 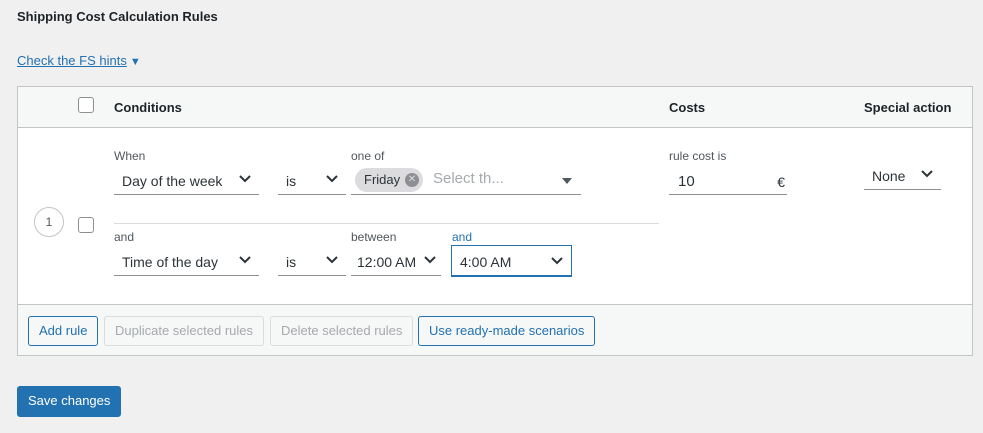 I want to click on condition-value-label: between, so click(x=374, y=237).